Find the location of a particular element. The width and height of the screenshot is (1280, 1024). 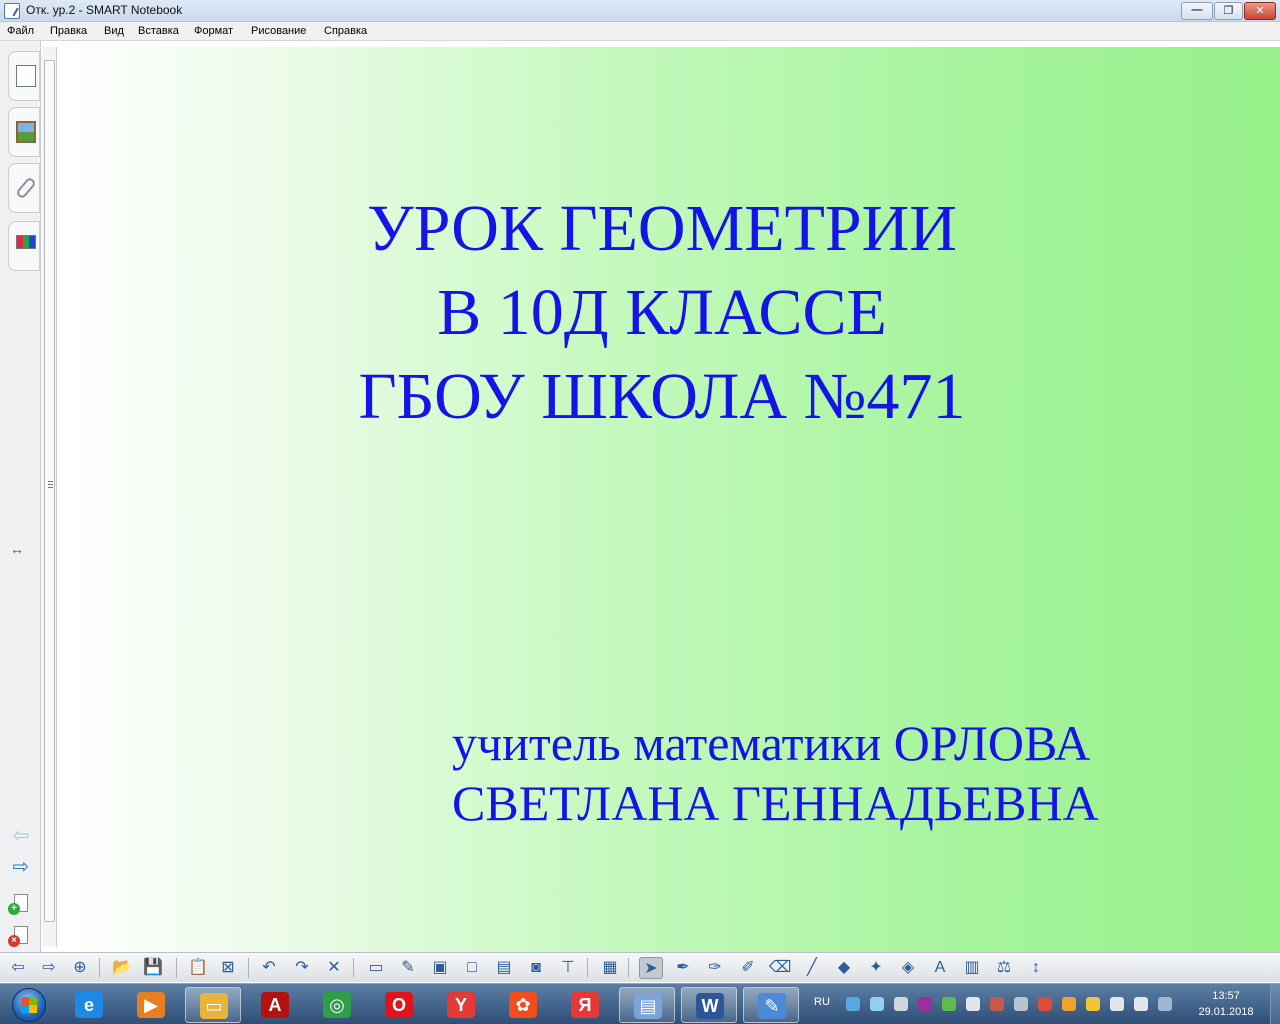

tab-page-sorter is located at coordinates (24, 76).